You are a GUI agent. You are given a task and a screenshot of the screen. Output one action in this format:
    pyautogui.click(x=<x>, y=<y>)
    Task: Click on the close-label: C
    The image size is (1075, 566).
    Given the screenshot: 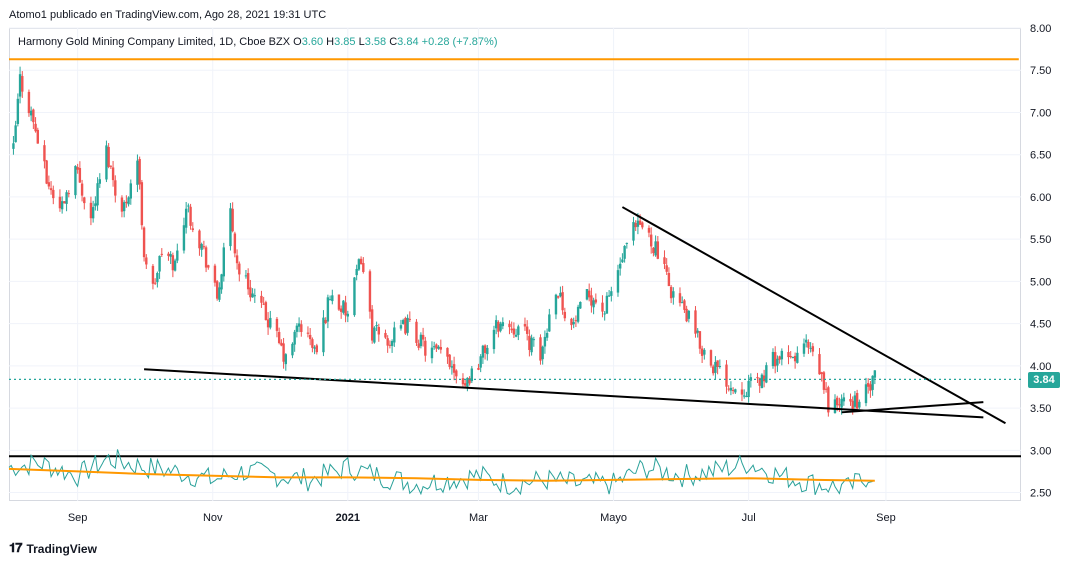 What is the action you would take?
    pyautogui.click(x=393, y=42)
    